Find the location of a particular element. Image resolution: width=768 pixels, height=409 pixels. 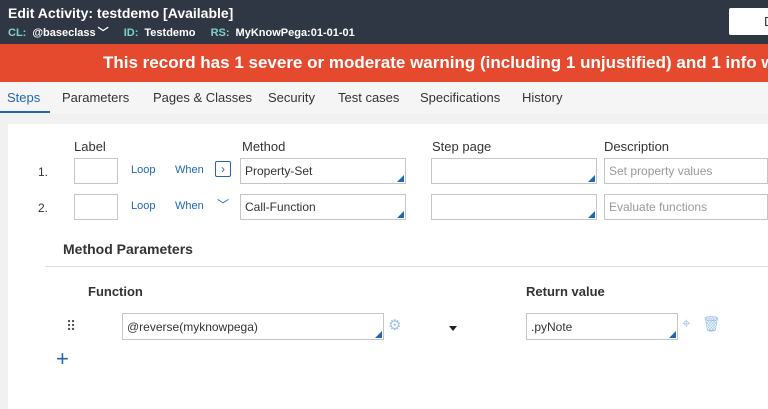

plus-icon: + is located at coordinates (62, 359).